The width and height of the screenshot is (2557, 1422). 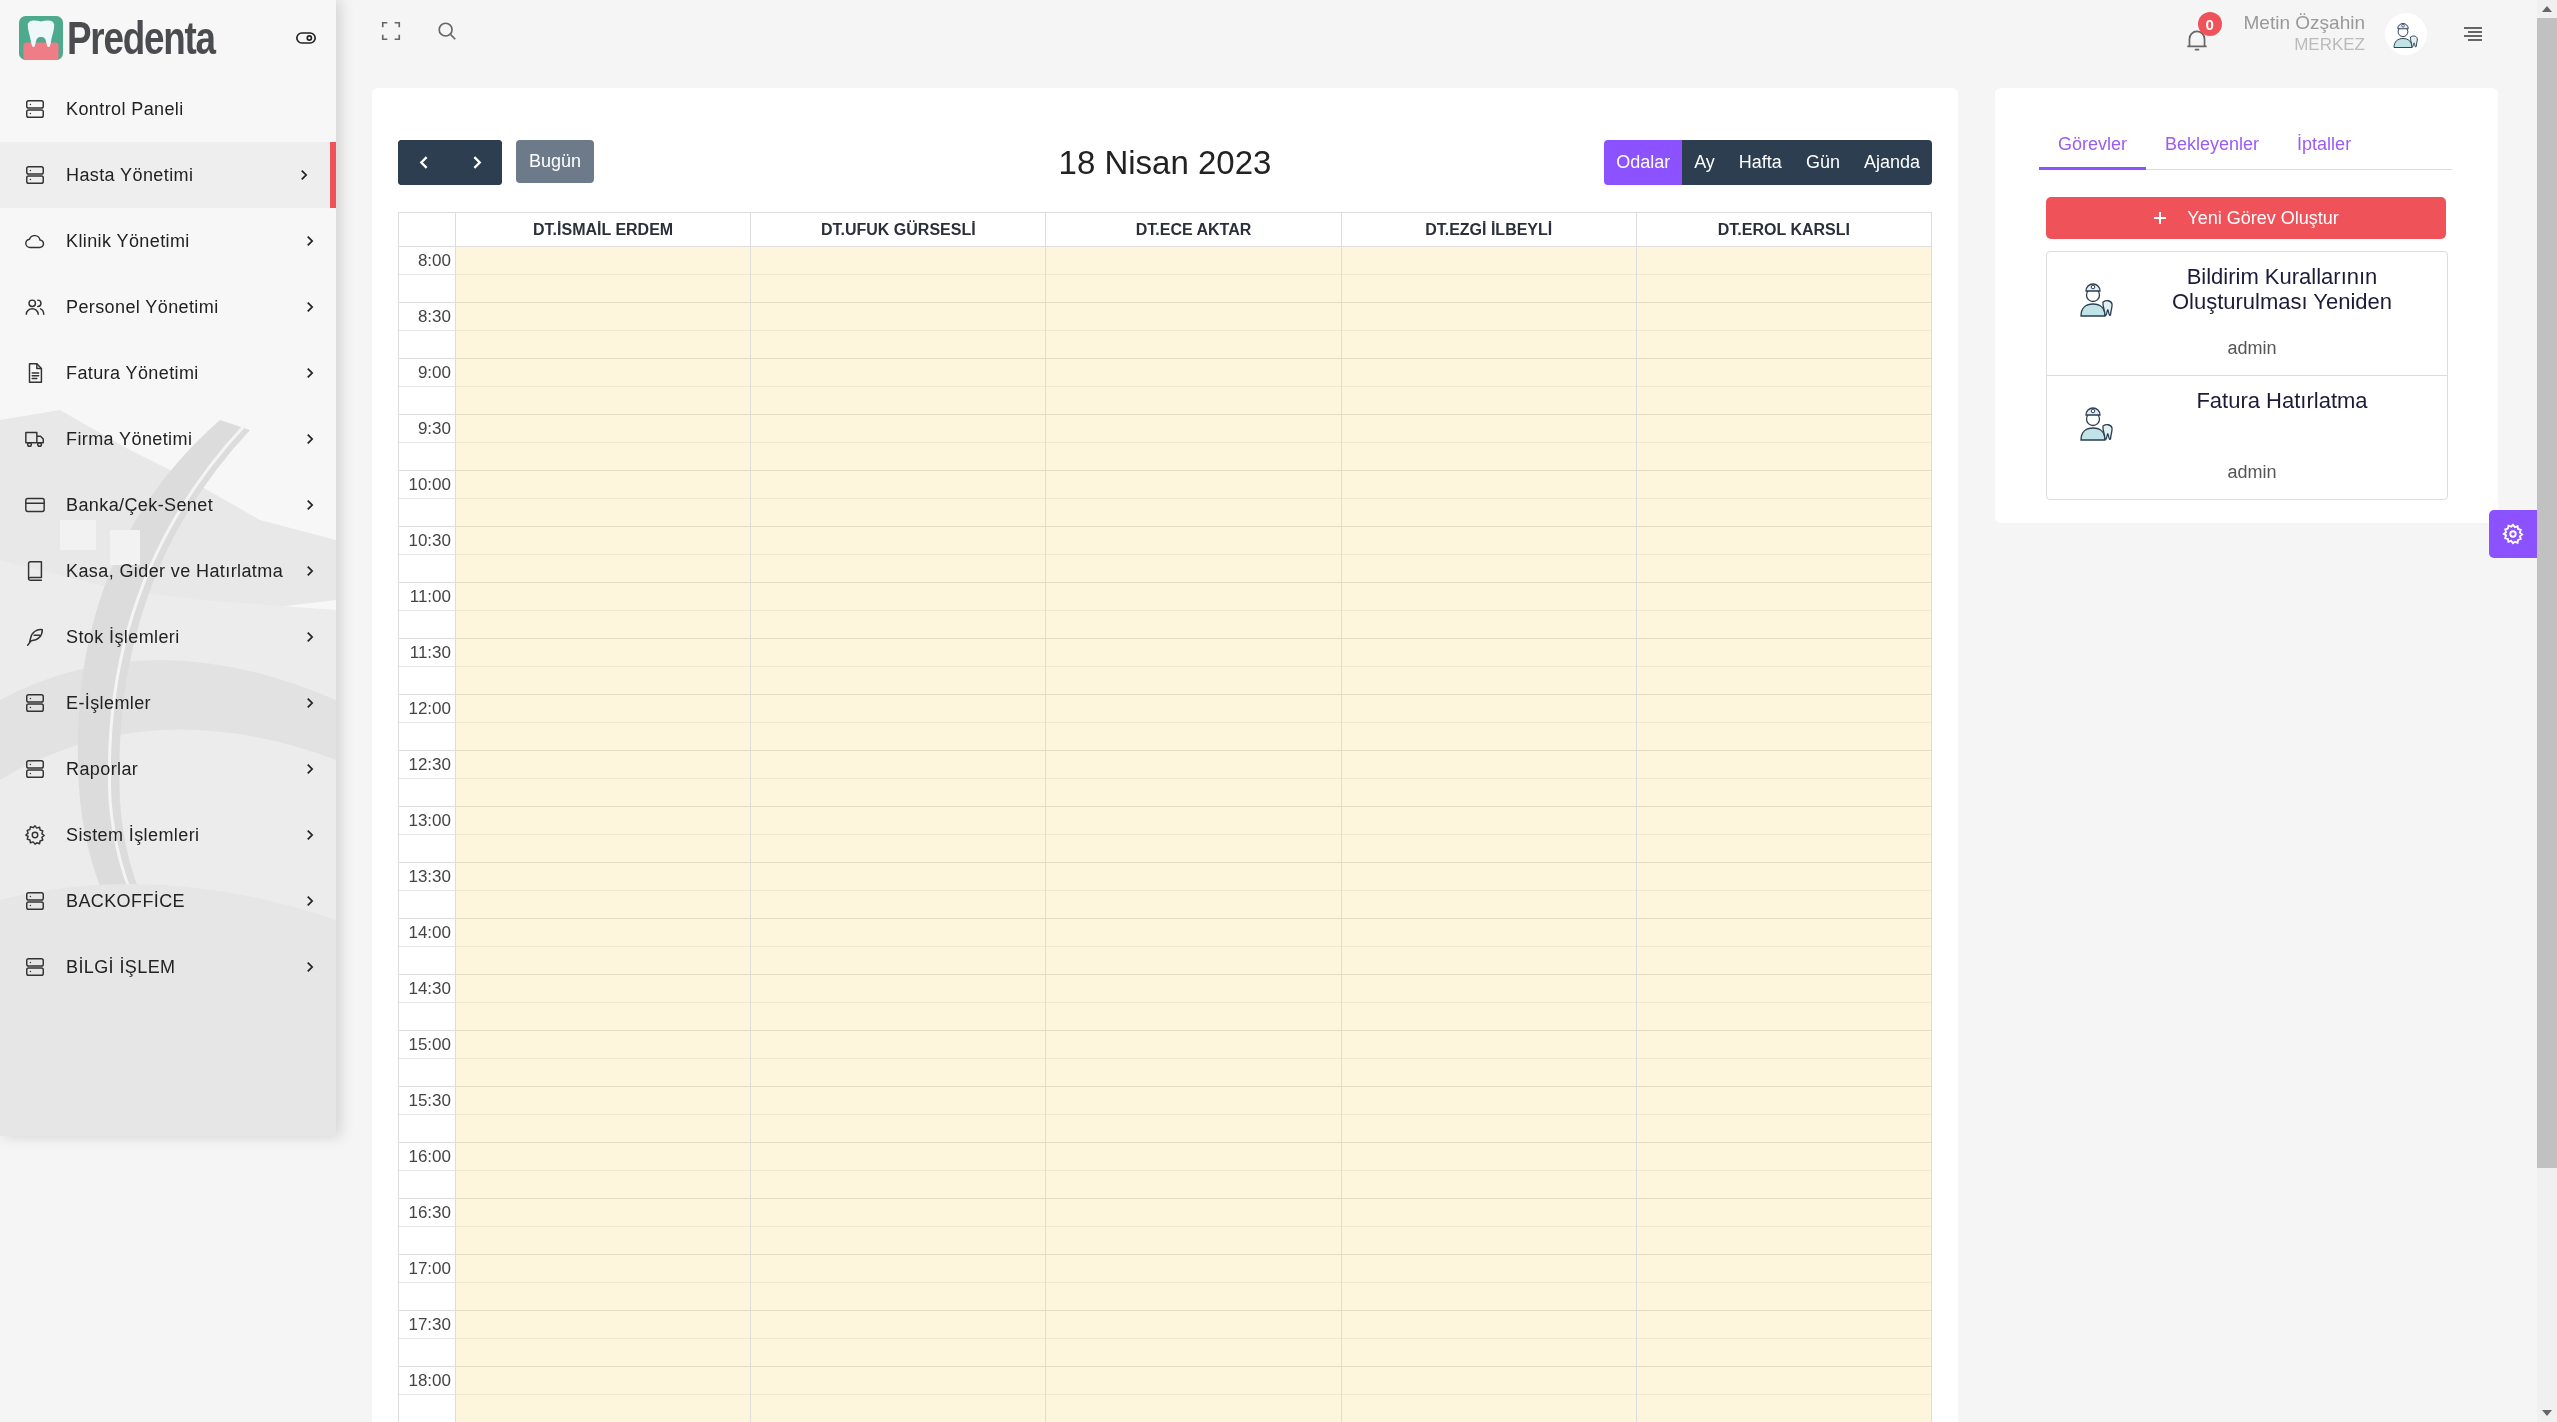 I want to click on sidebar-item: Fatura Yönetimi, so click(x=168, y=373).